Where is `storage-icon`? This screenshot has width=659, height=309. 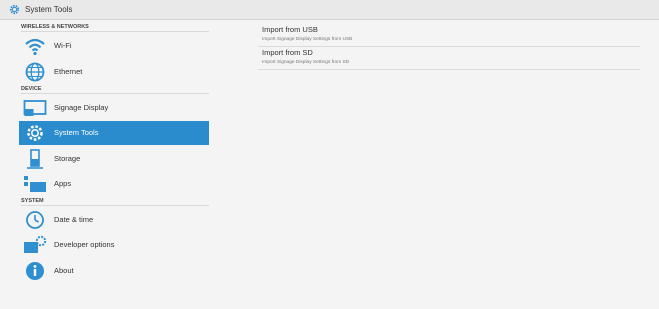 storage-icon is located at coordinates (35, 159).